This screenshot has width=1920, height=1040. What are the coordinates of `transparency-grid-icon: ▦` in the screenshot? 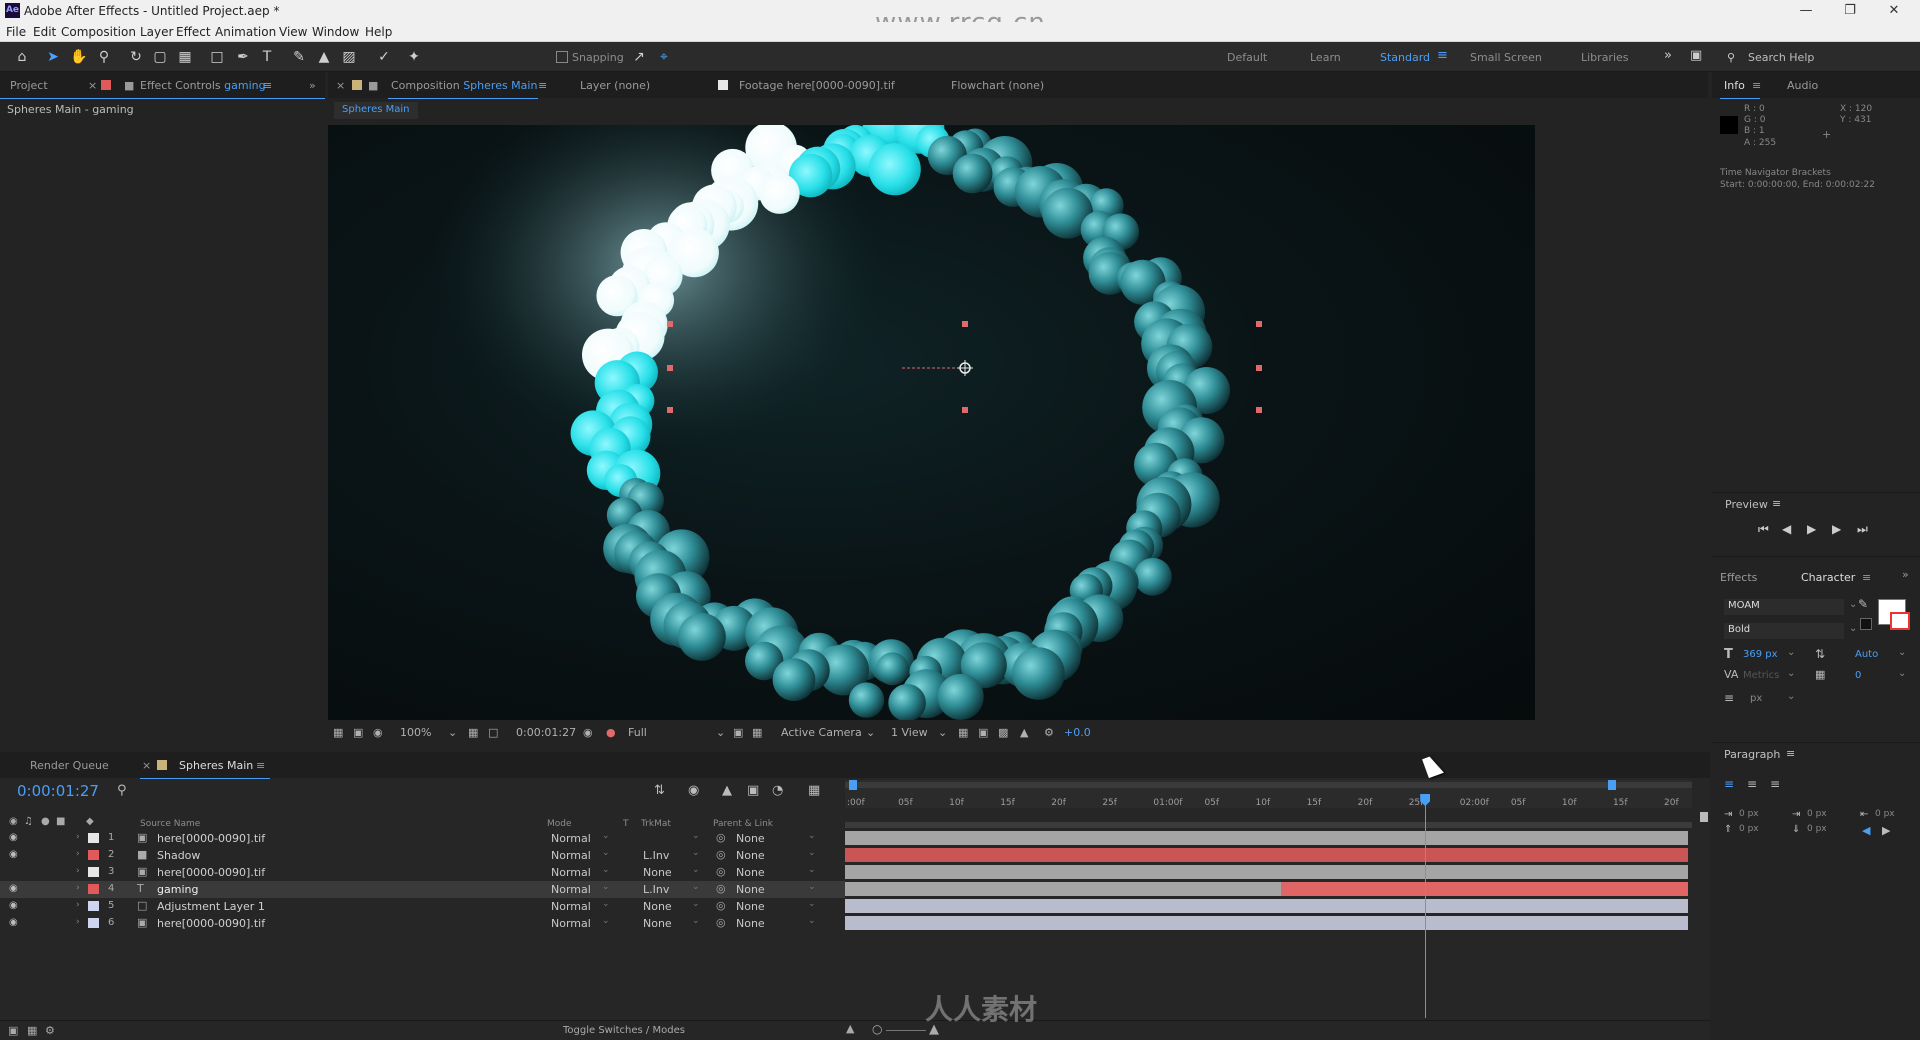 It's located at (757, 732).